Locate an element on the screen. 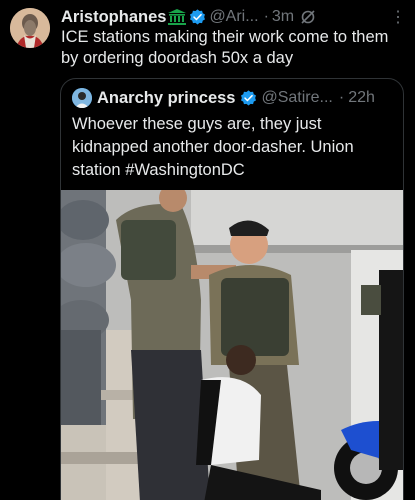 The image size is (415, 500). classical-building-icon is located at coordinates (177, 17).